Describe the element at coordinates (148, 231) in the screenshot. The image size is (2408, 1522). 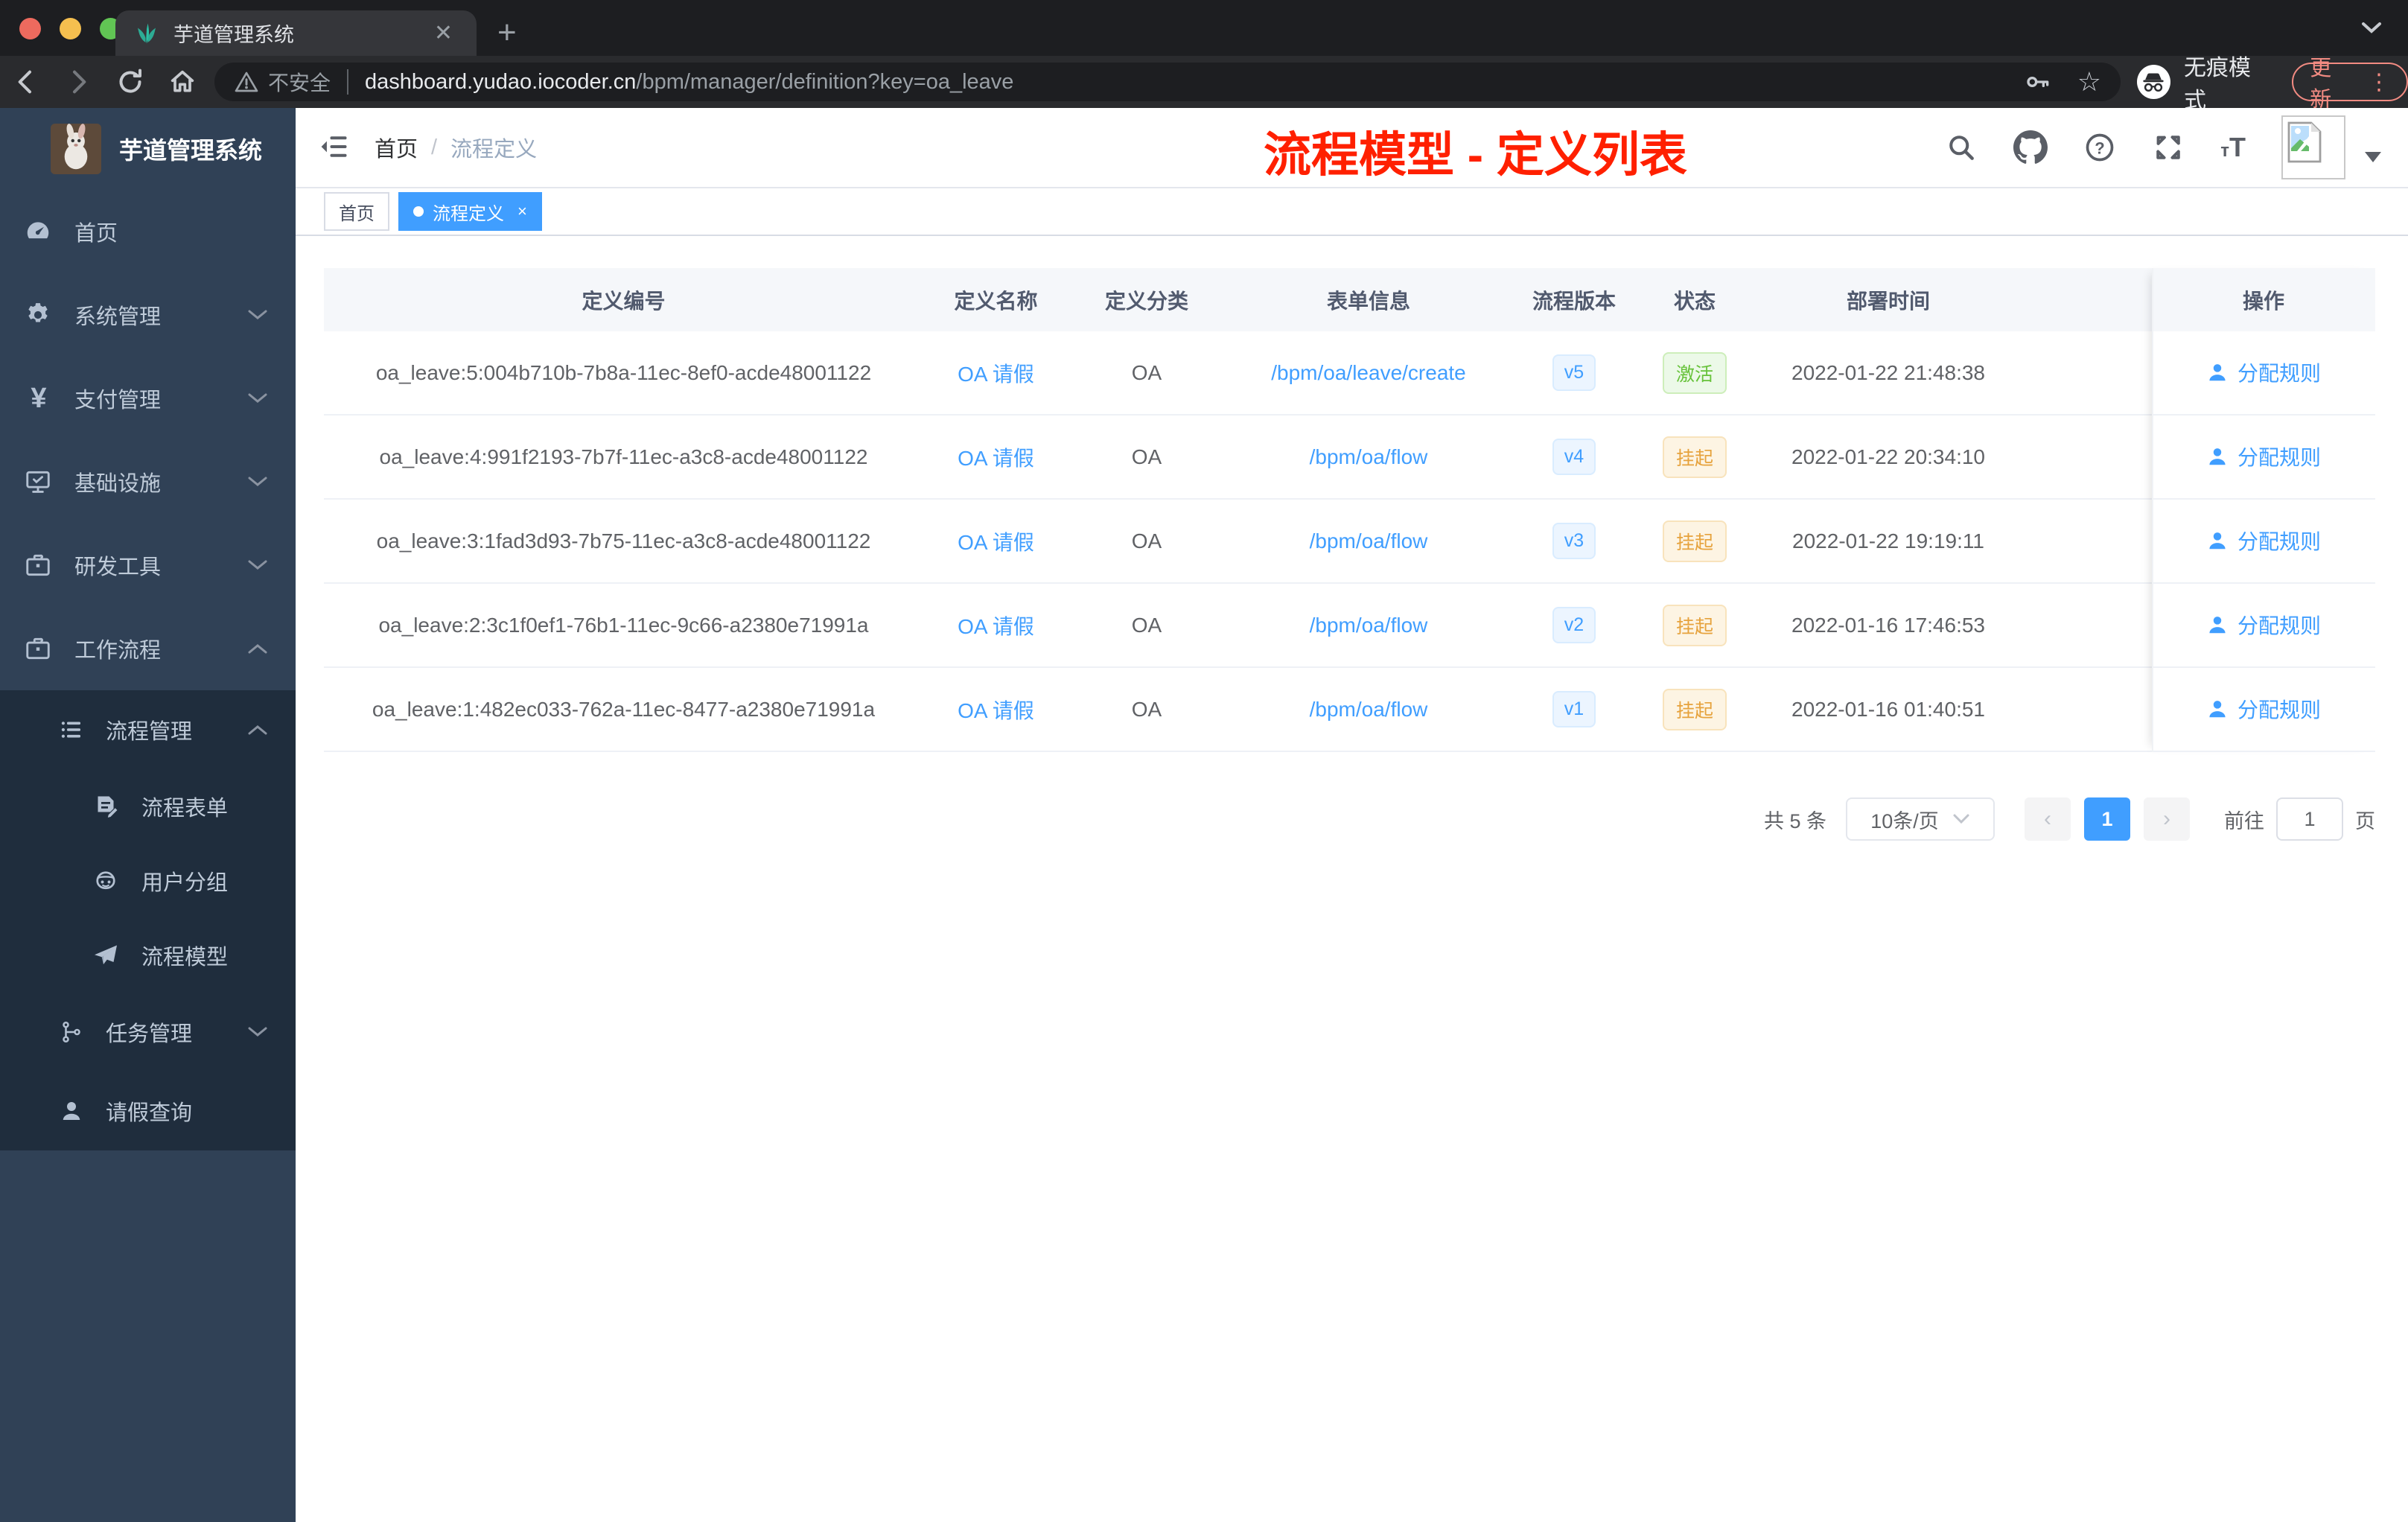
I see `sidebar-item-home: 首页` at that location.